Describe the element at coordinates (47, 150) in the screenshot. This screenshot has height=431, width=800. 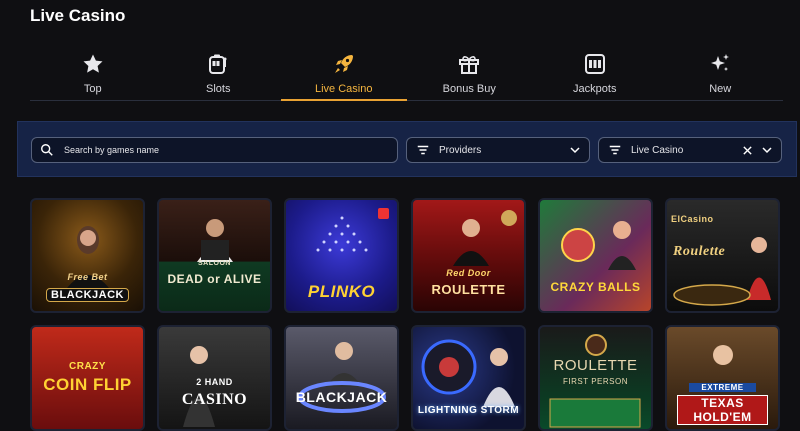
I see `search-icon` at that location.